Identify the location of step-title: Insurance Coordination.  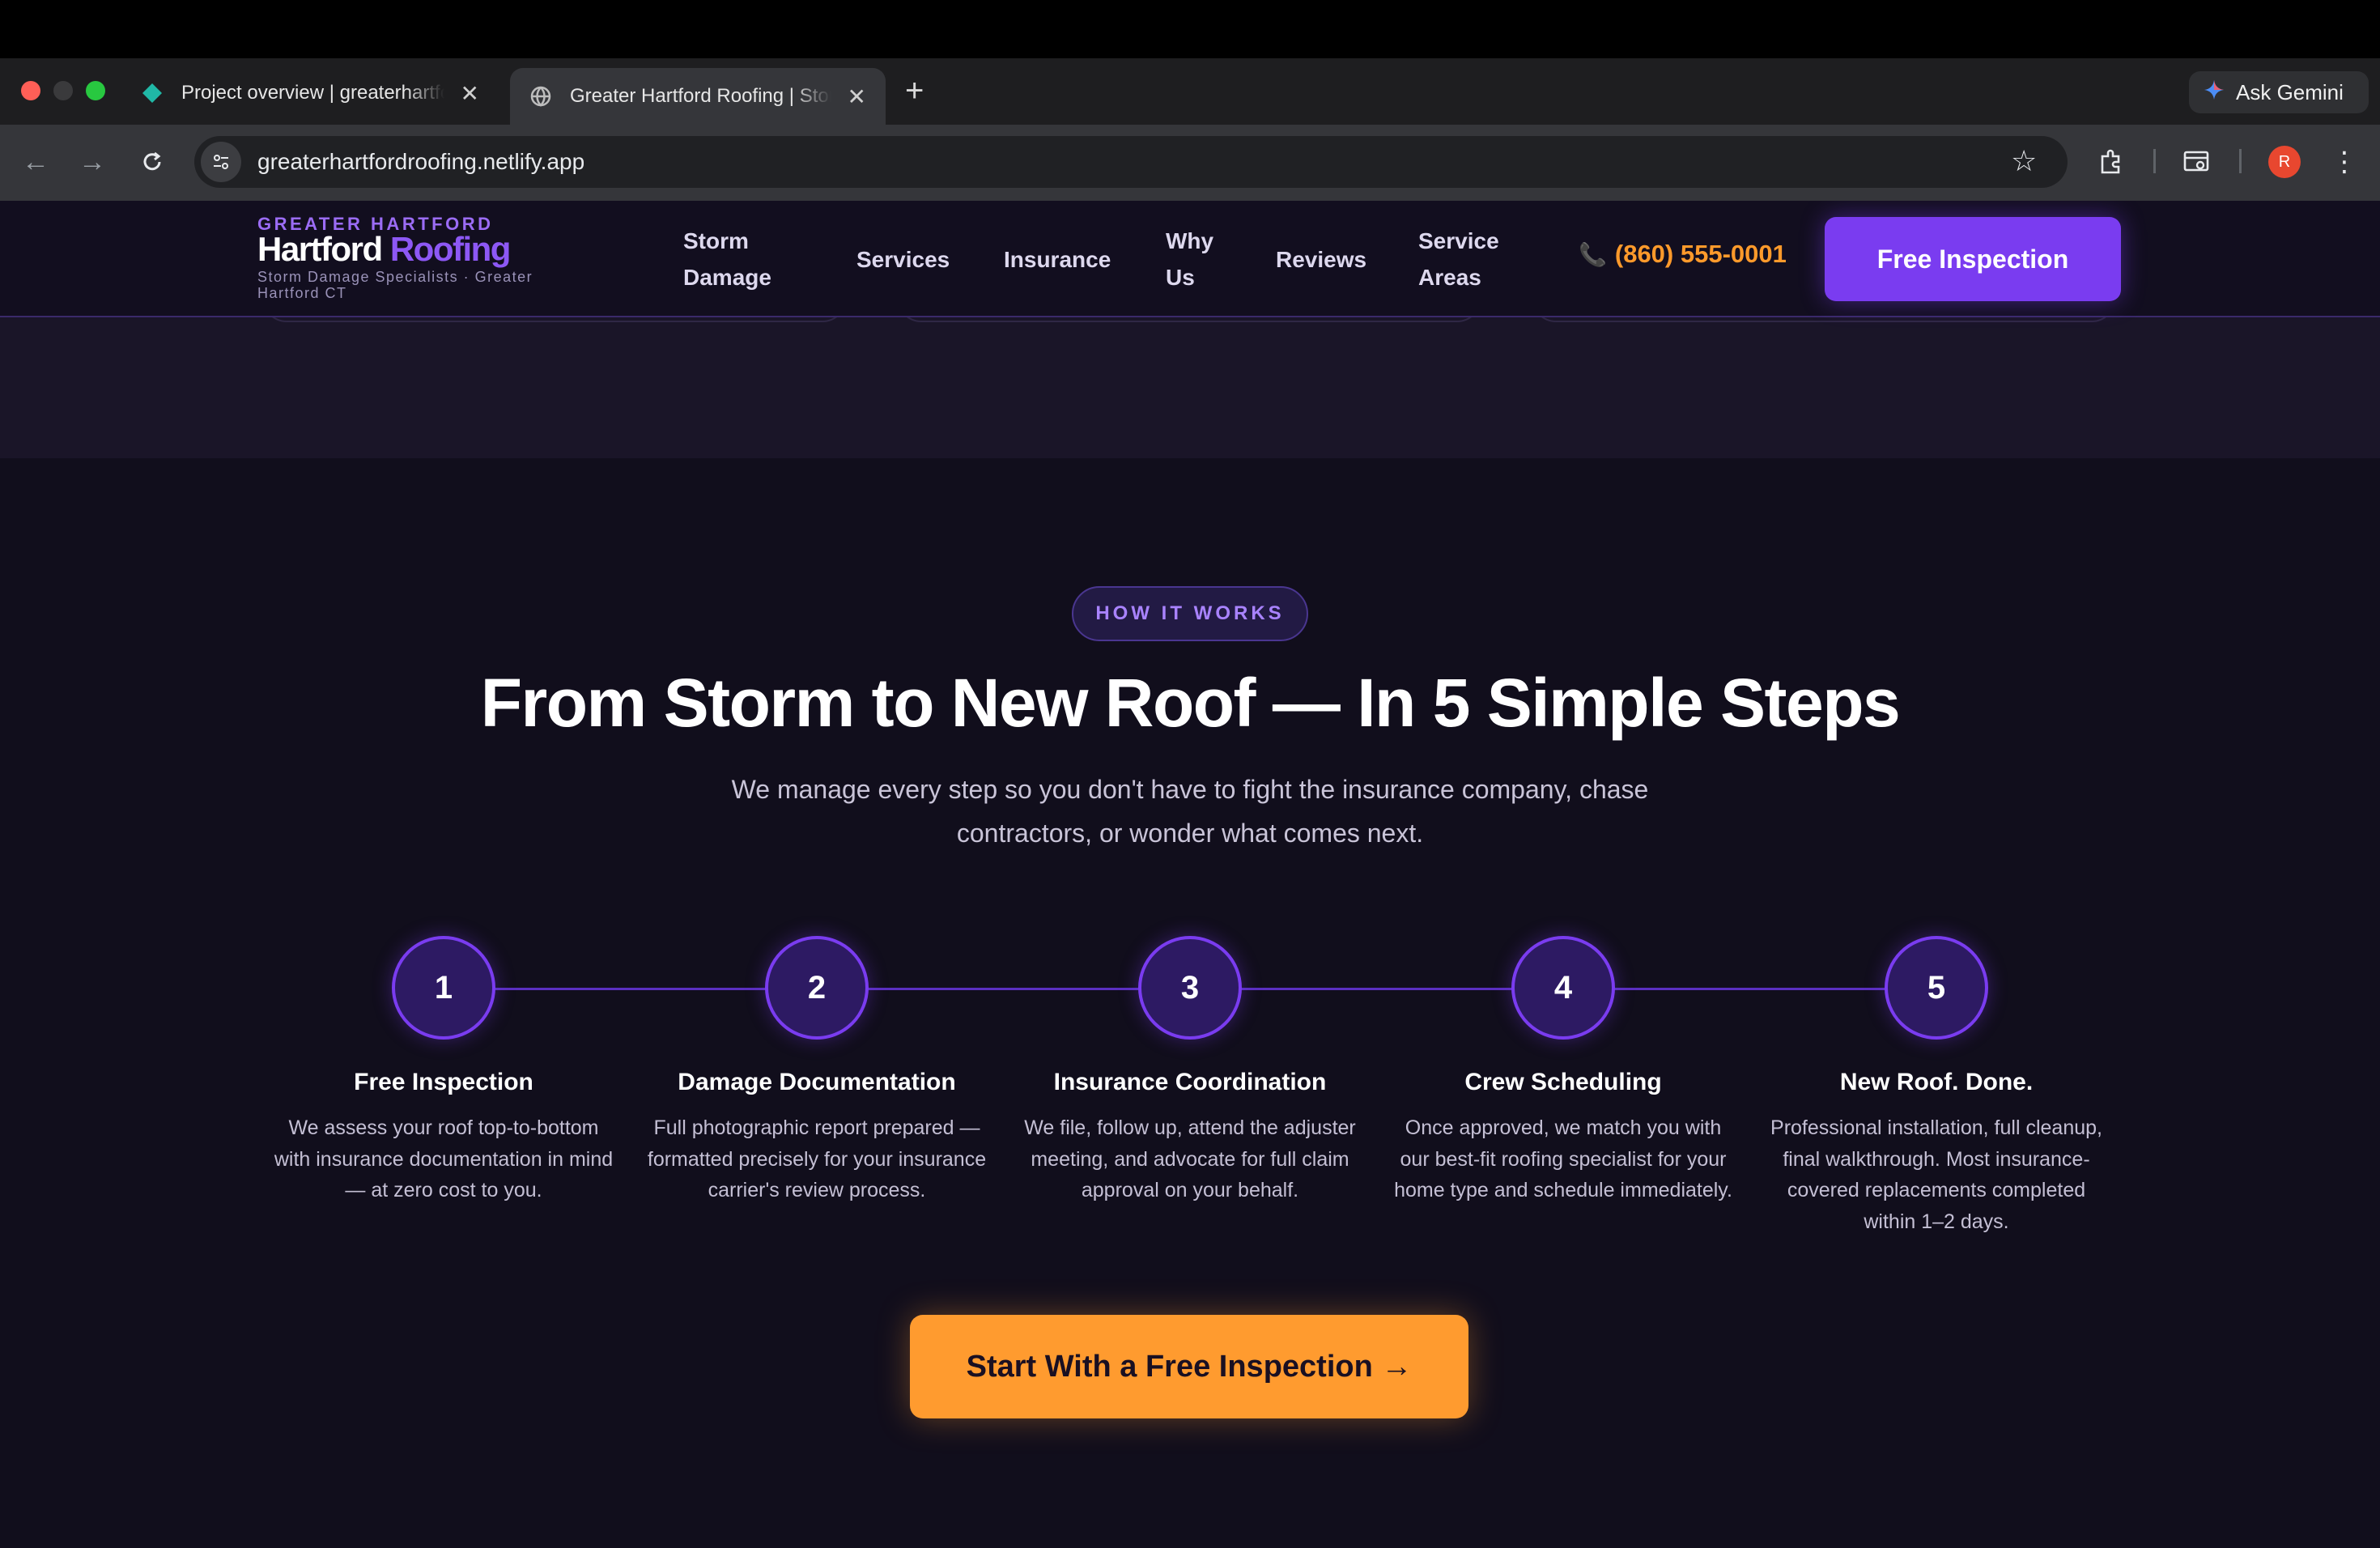
(1190, 1082).